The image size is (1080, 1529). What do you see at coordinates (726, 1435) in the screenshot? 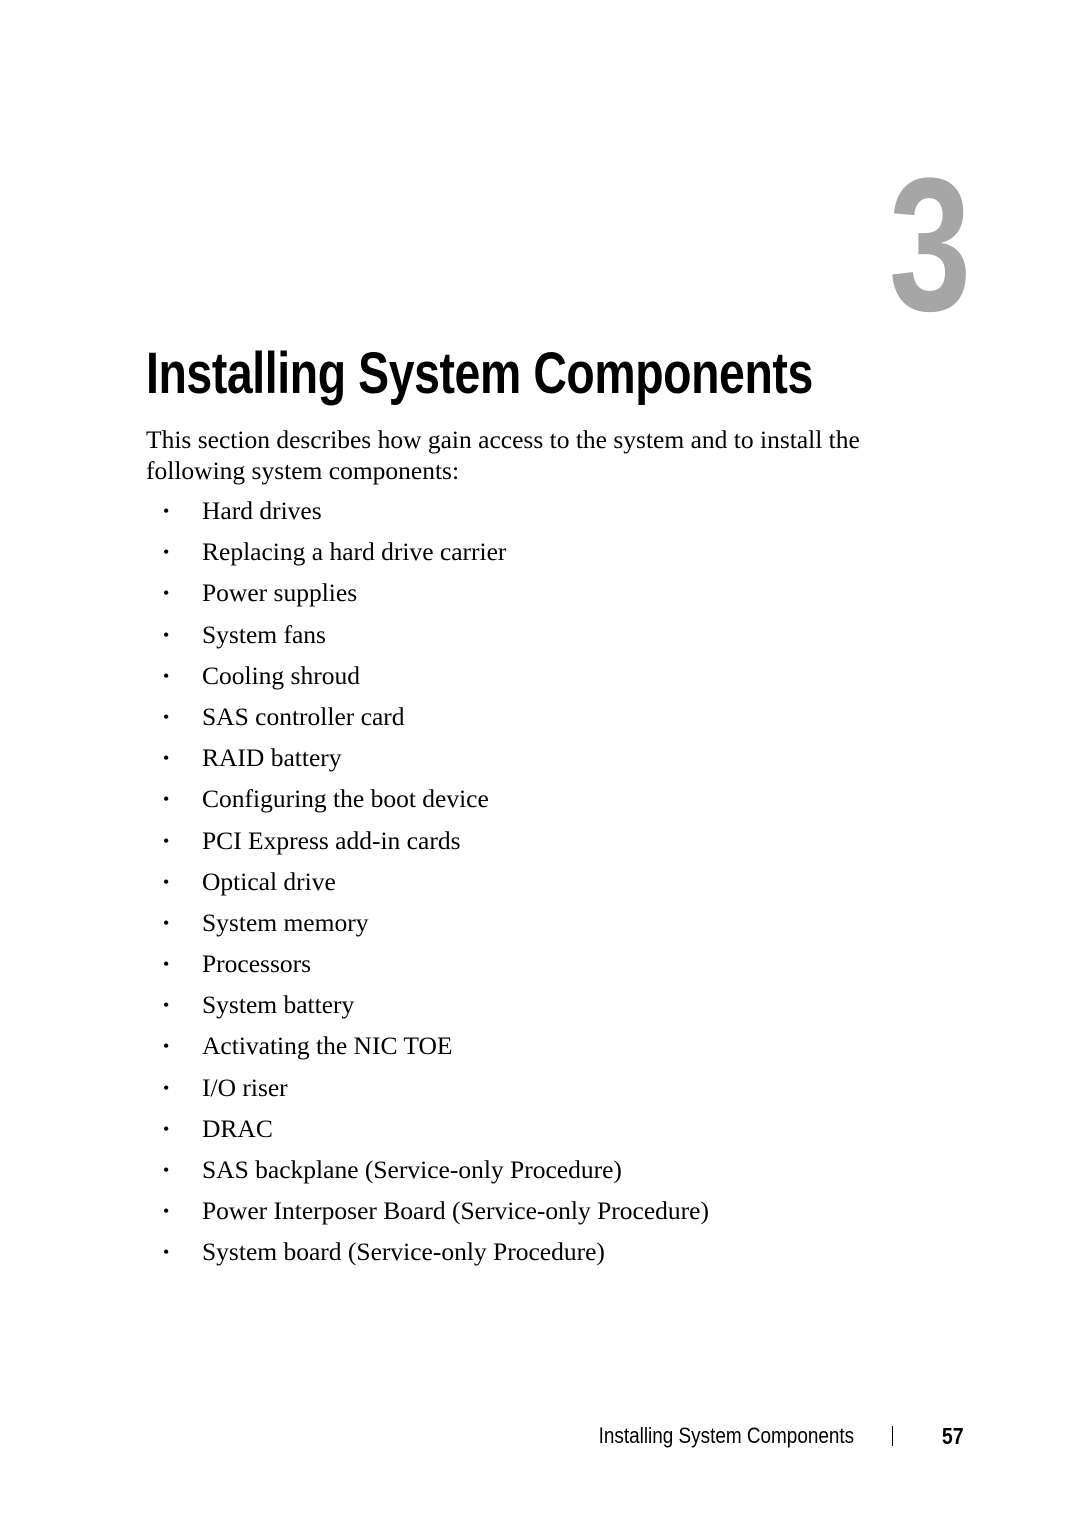
I see `footer-section-title: Installing System Components` at bounding box center [726, 1435].